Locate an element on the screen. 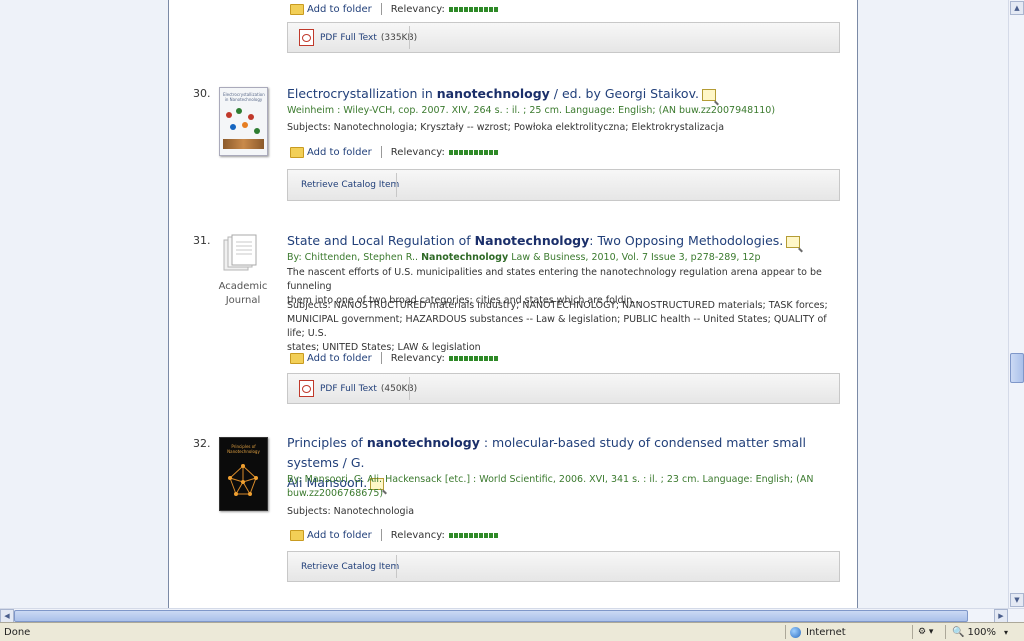 Image resolution: width=1024 pixels, height=641 pixels. pdf-full-text-link: PDF Full Text (335KB) is located at coordinates (358, 37).